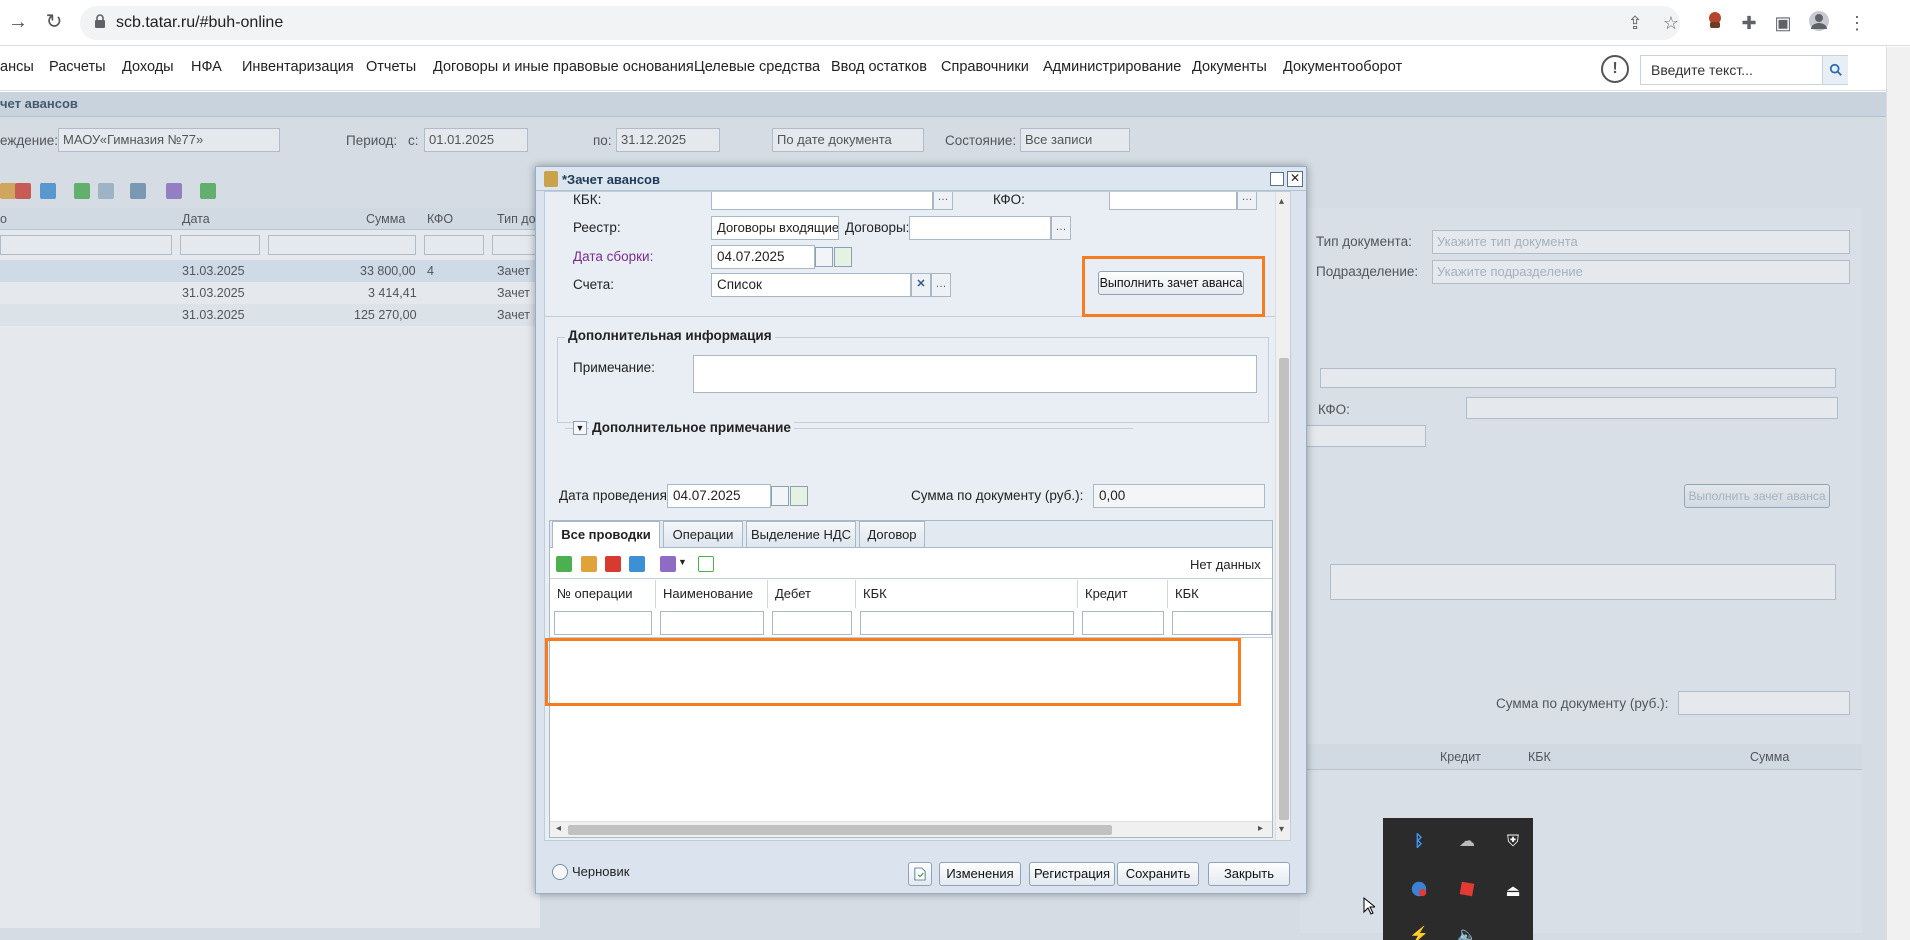 Image resolution: width=1910 pixels, height=940 pixels. Describe the element at coordinates (603, 623) in the screenshot. I see `filter-operation-no` at that location.